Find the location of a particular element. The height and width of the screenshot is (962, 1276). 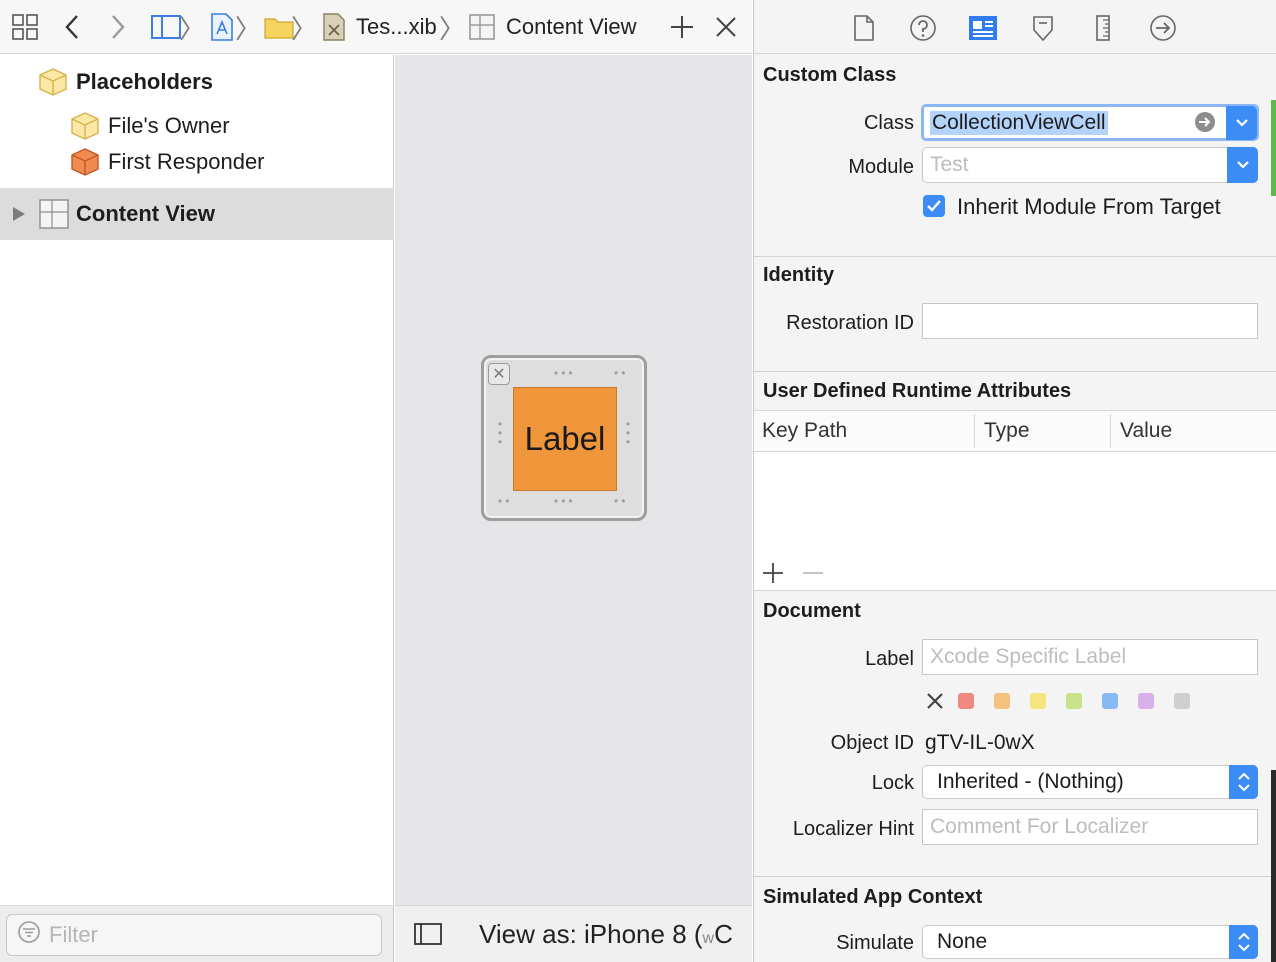

related-items-icon is located at coordinates (25, 27).